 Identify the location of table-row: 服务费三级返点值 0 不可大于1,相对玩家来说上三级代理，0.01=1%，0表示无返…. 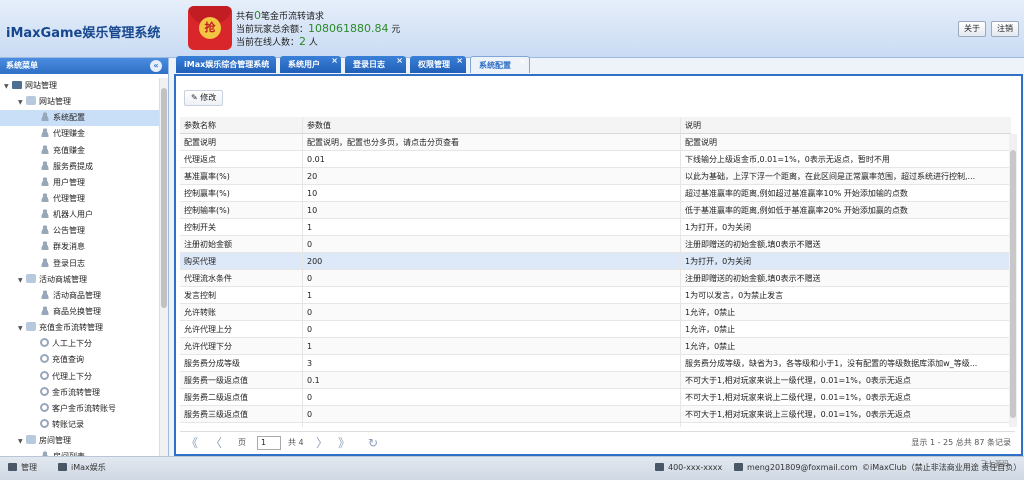
(595, 414).